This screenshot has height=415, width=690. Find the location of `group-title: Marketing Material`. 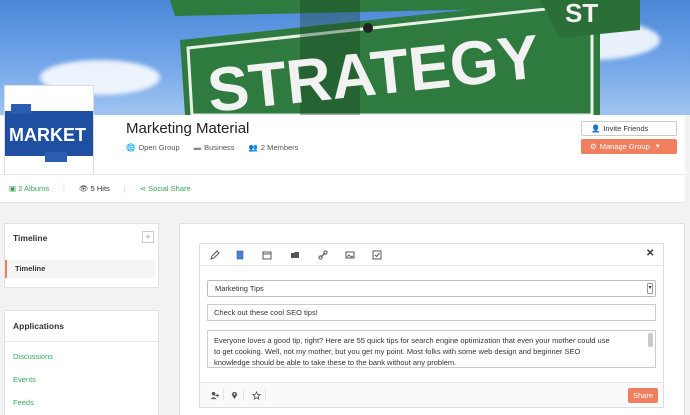

group-title: Marketing Material is located at coordinates (188, 128).